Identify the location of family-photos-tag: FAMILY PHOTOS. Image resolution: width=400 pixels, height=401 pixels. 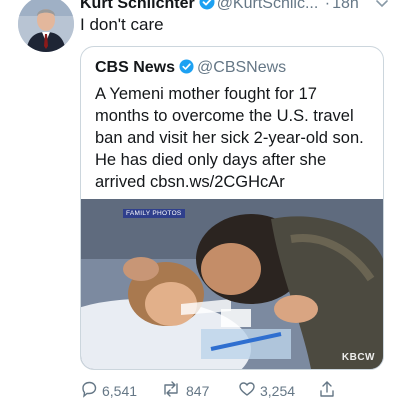
(154, 213).